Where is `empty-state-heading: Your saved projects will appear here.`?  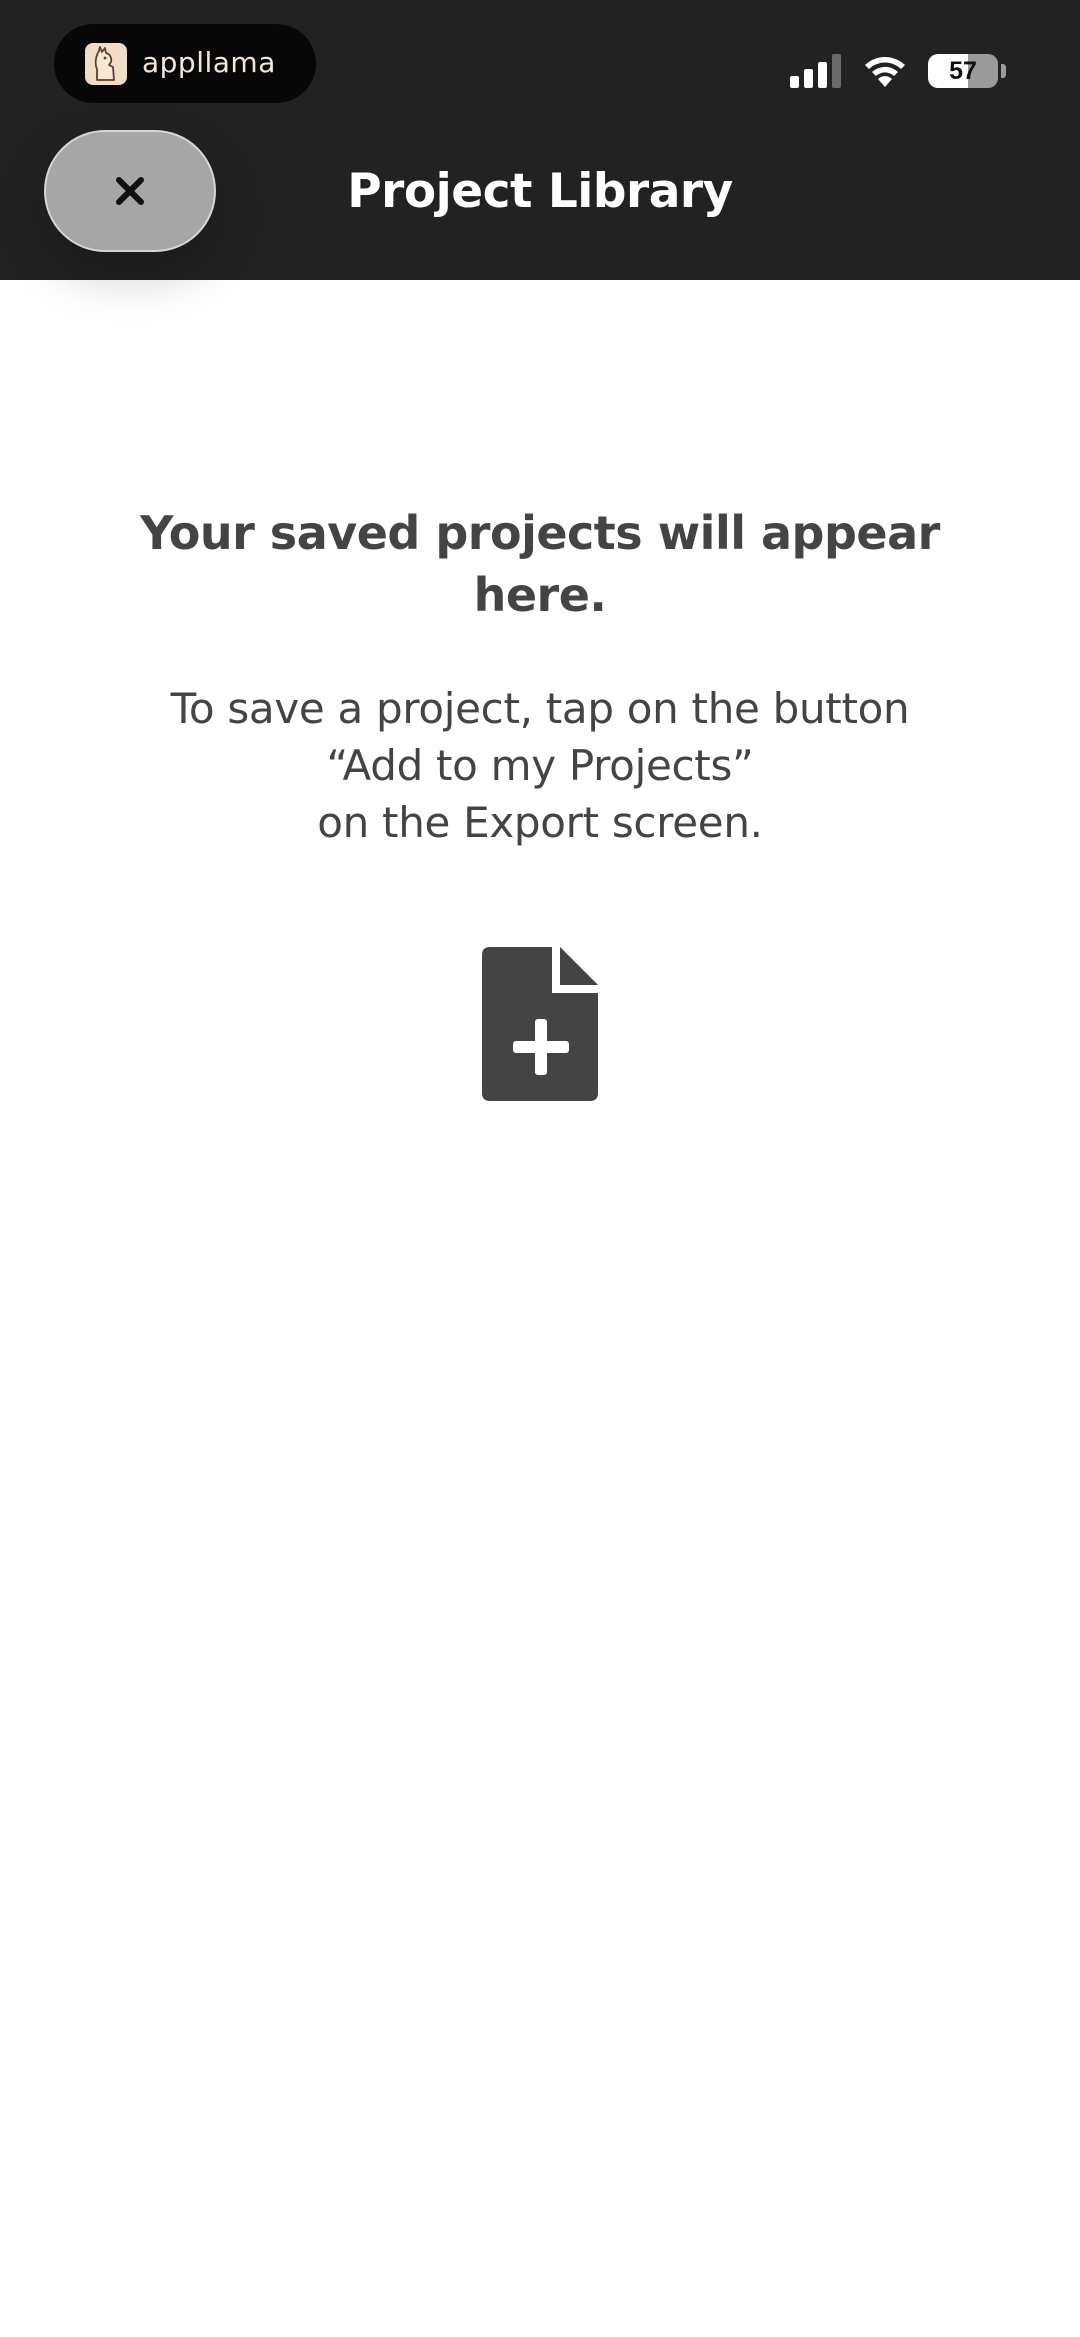 empty-state-heading: Your saved projects will appear here. is located at coordinates (540, 564).